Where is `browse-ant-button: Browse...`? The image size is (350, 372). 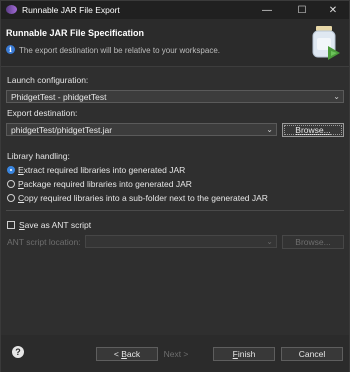 browse-ant-button: Browse... is located at coordinates (313, 242).